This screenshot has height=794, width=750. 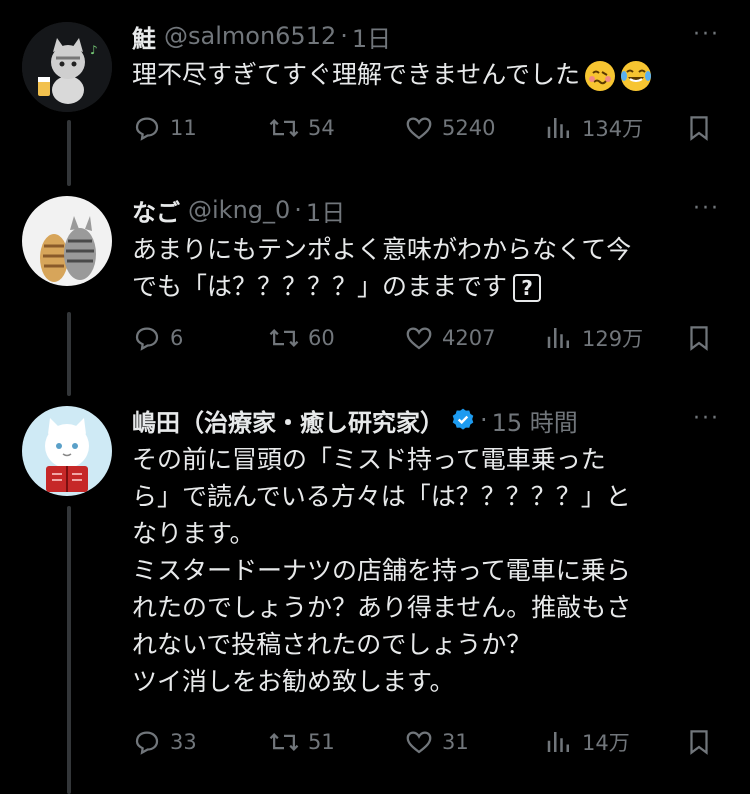 What do you see at coordinates (527, 288) in the screenshot?
I see `question-mark-icon: ?` at bounding box center [527, 288].